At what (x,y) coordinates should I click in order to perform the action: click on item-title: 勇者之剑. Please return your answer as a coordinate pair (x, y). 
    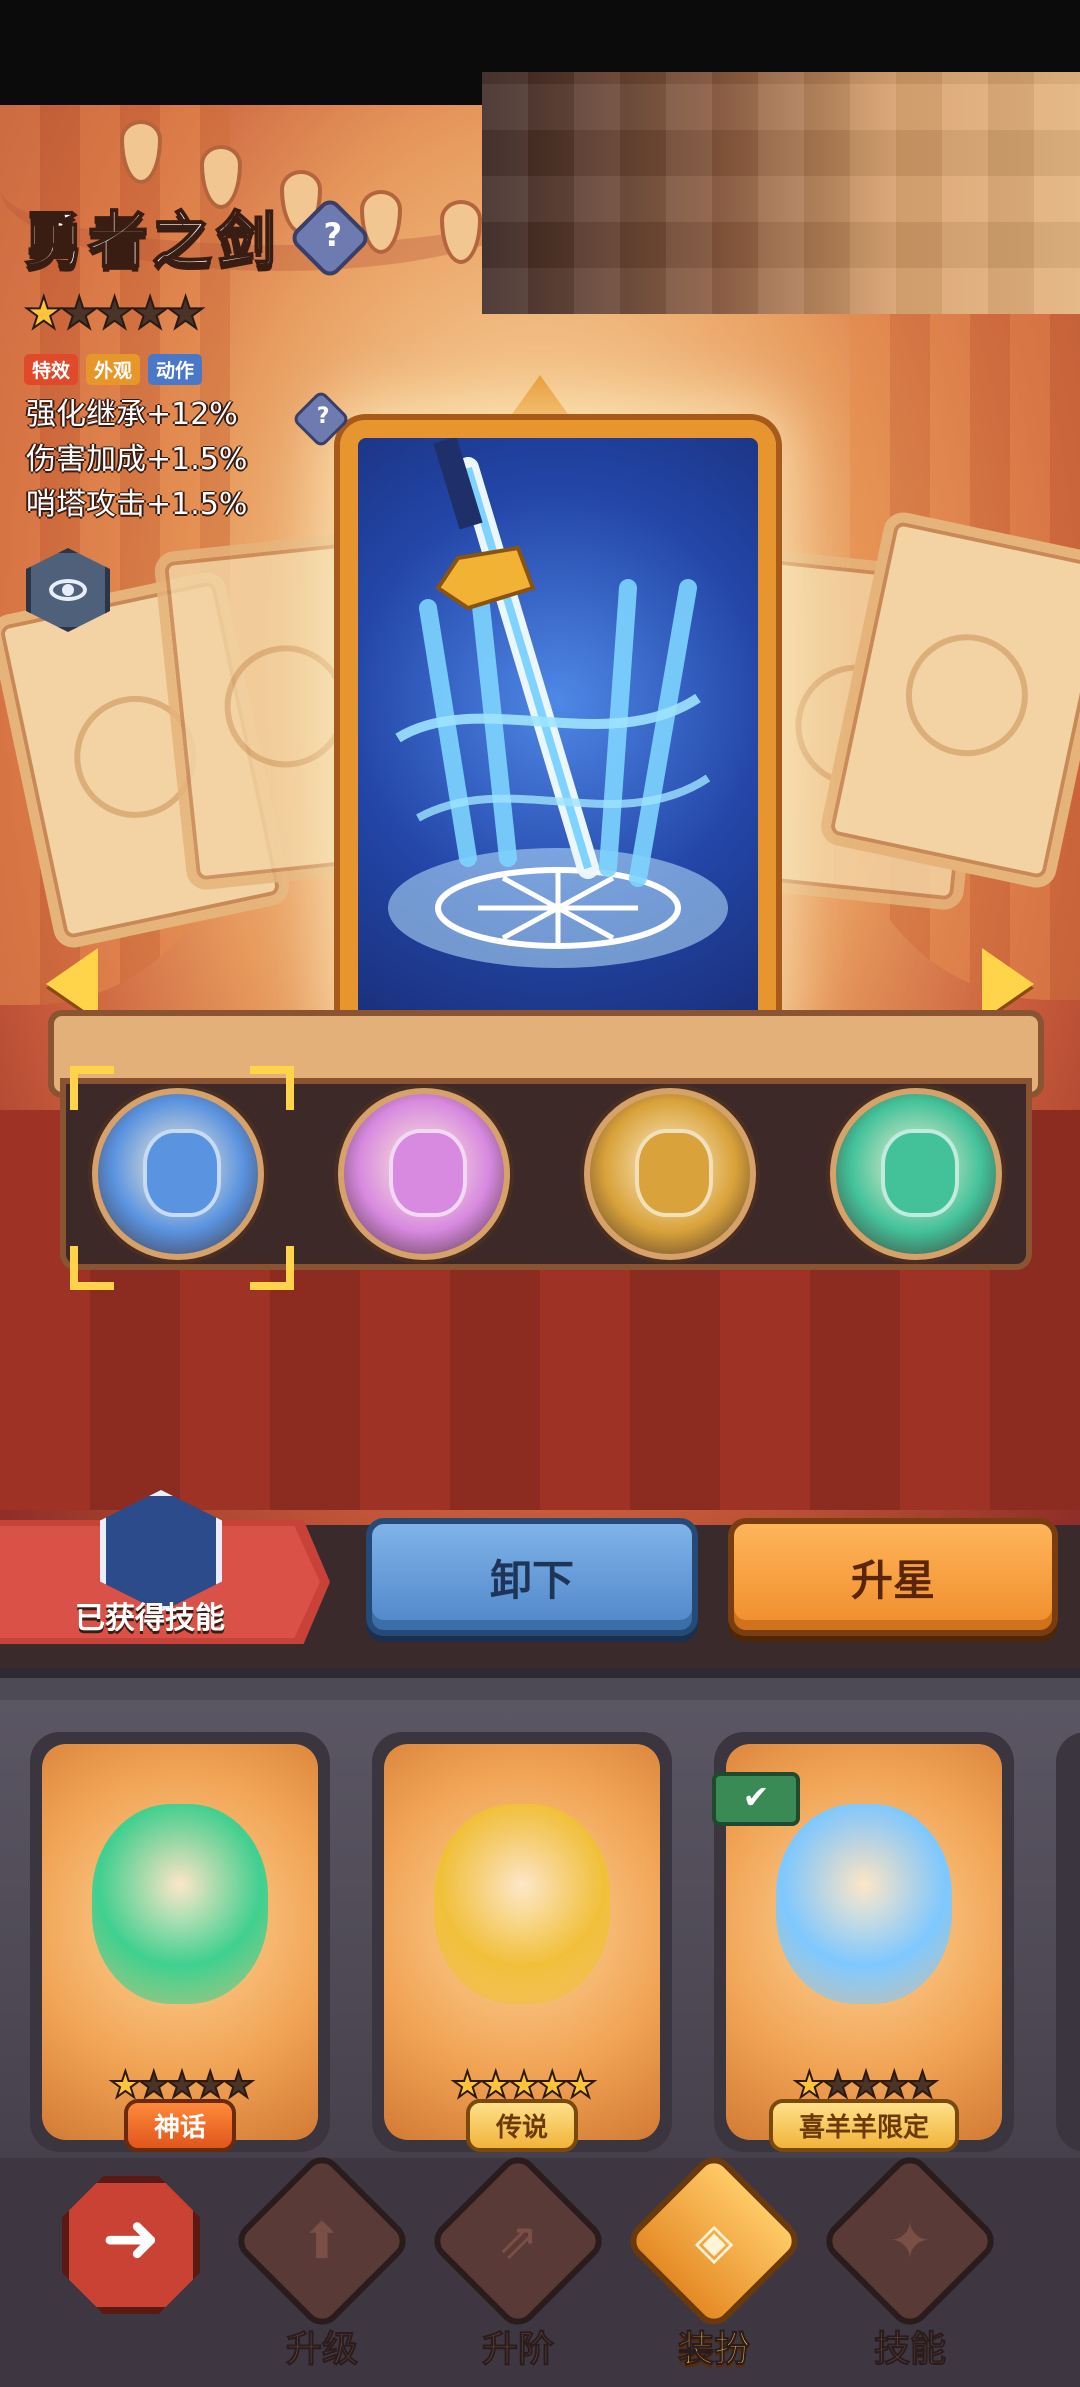
    Looking at the image, I should click on (151, 241).